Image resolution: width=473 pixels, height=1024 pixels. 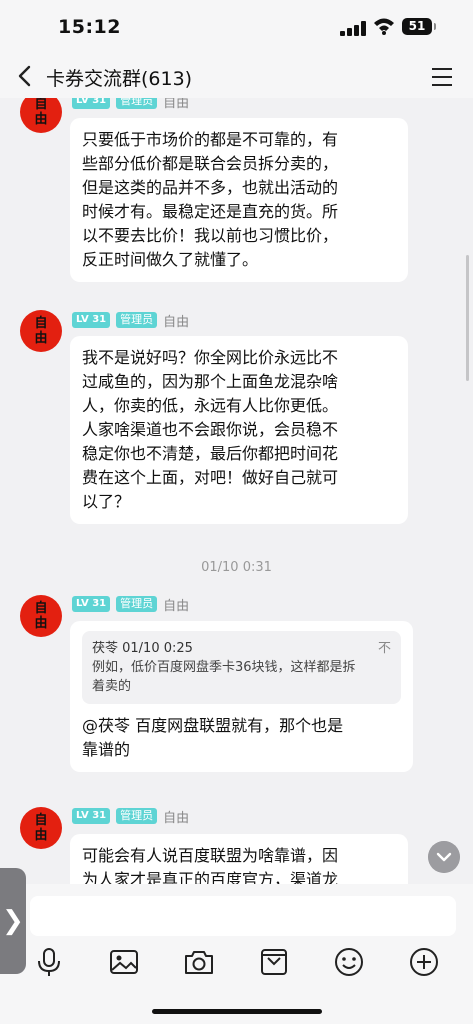 What do you see at coordinates (243, 916) in the screenshot?
I see `message-input` at bounding box center [243, 916].